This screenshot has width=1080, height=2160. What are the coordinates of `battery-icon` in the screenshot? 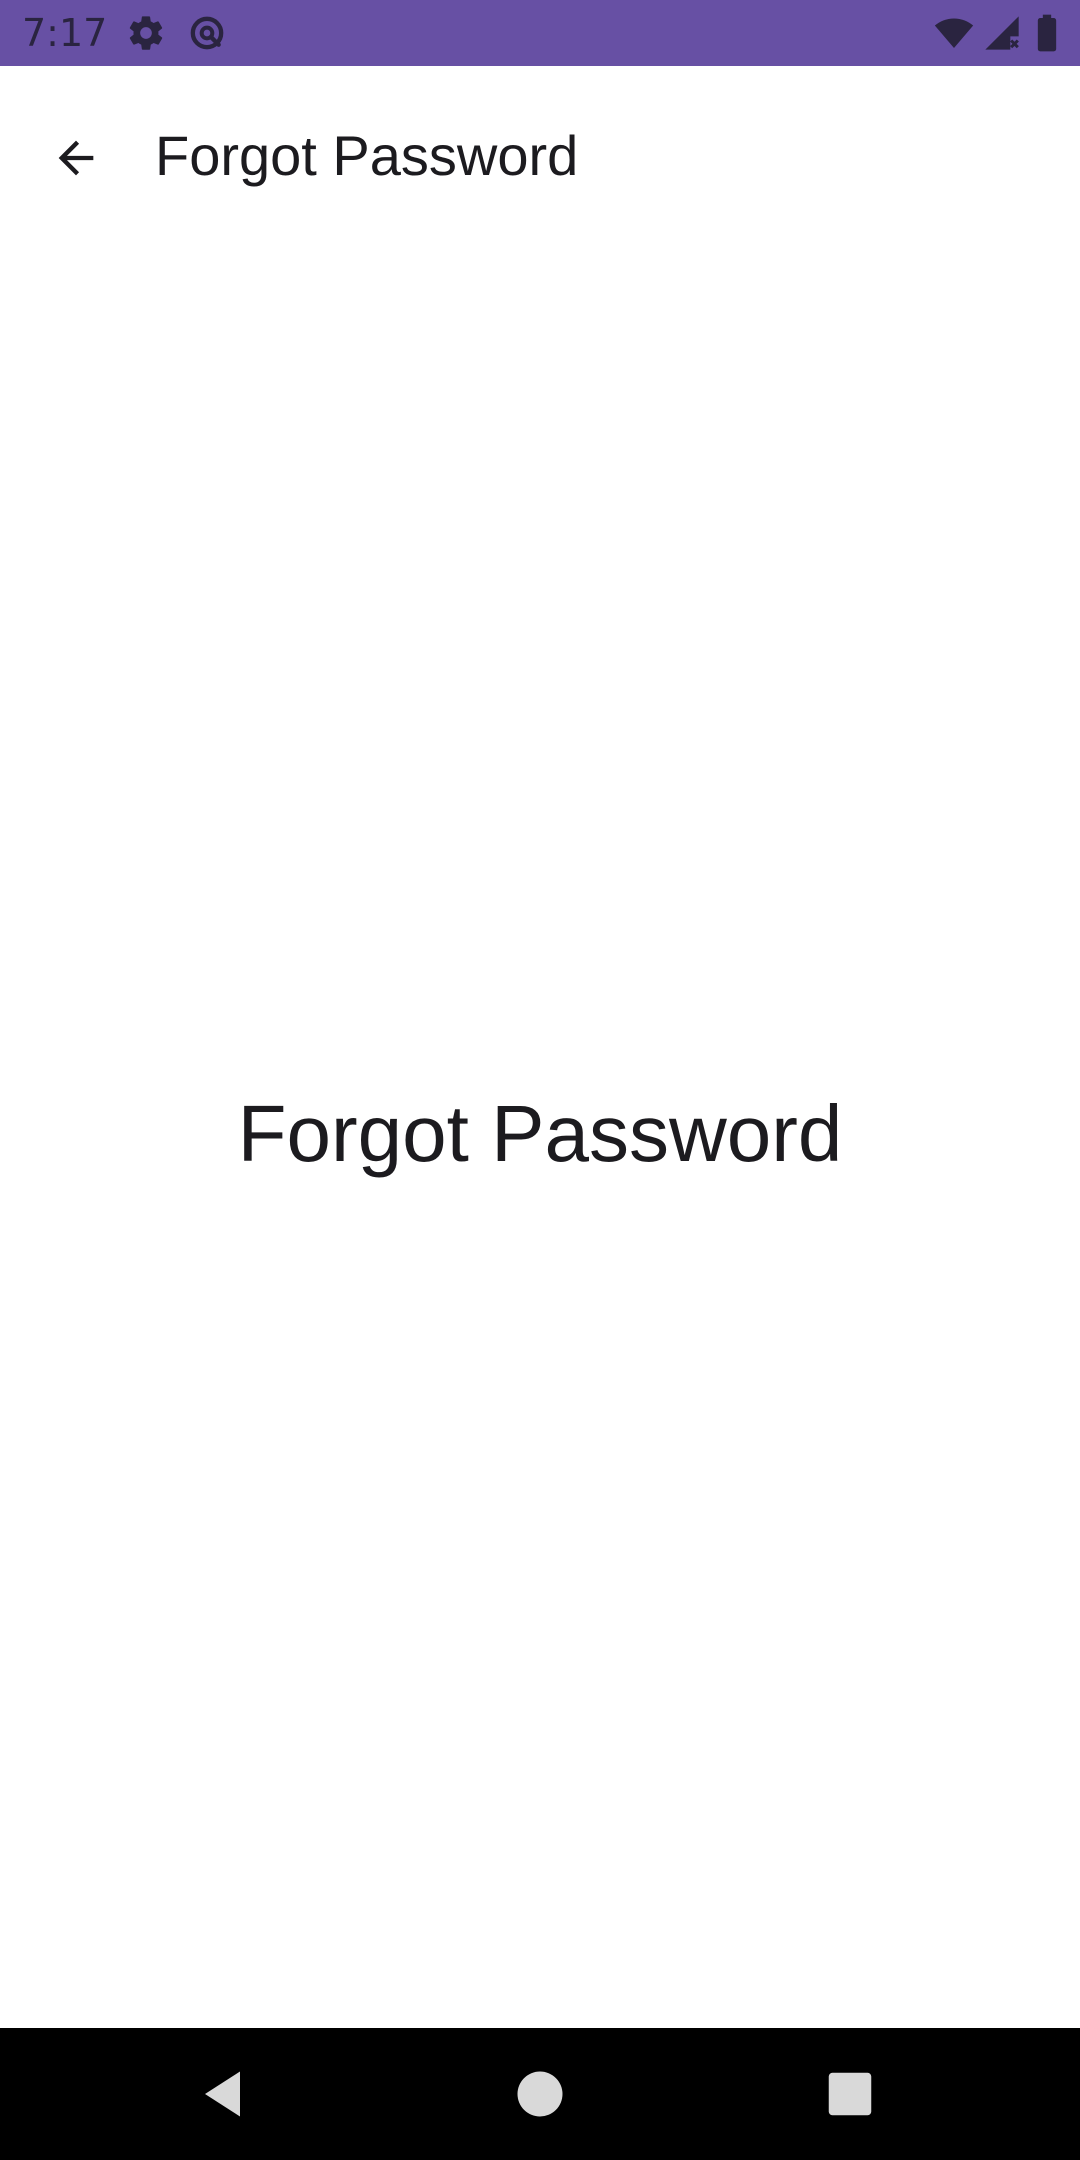 It's located at (1047, 33).